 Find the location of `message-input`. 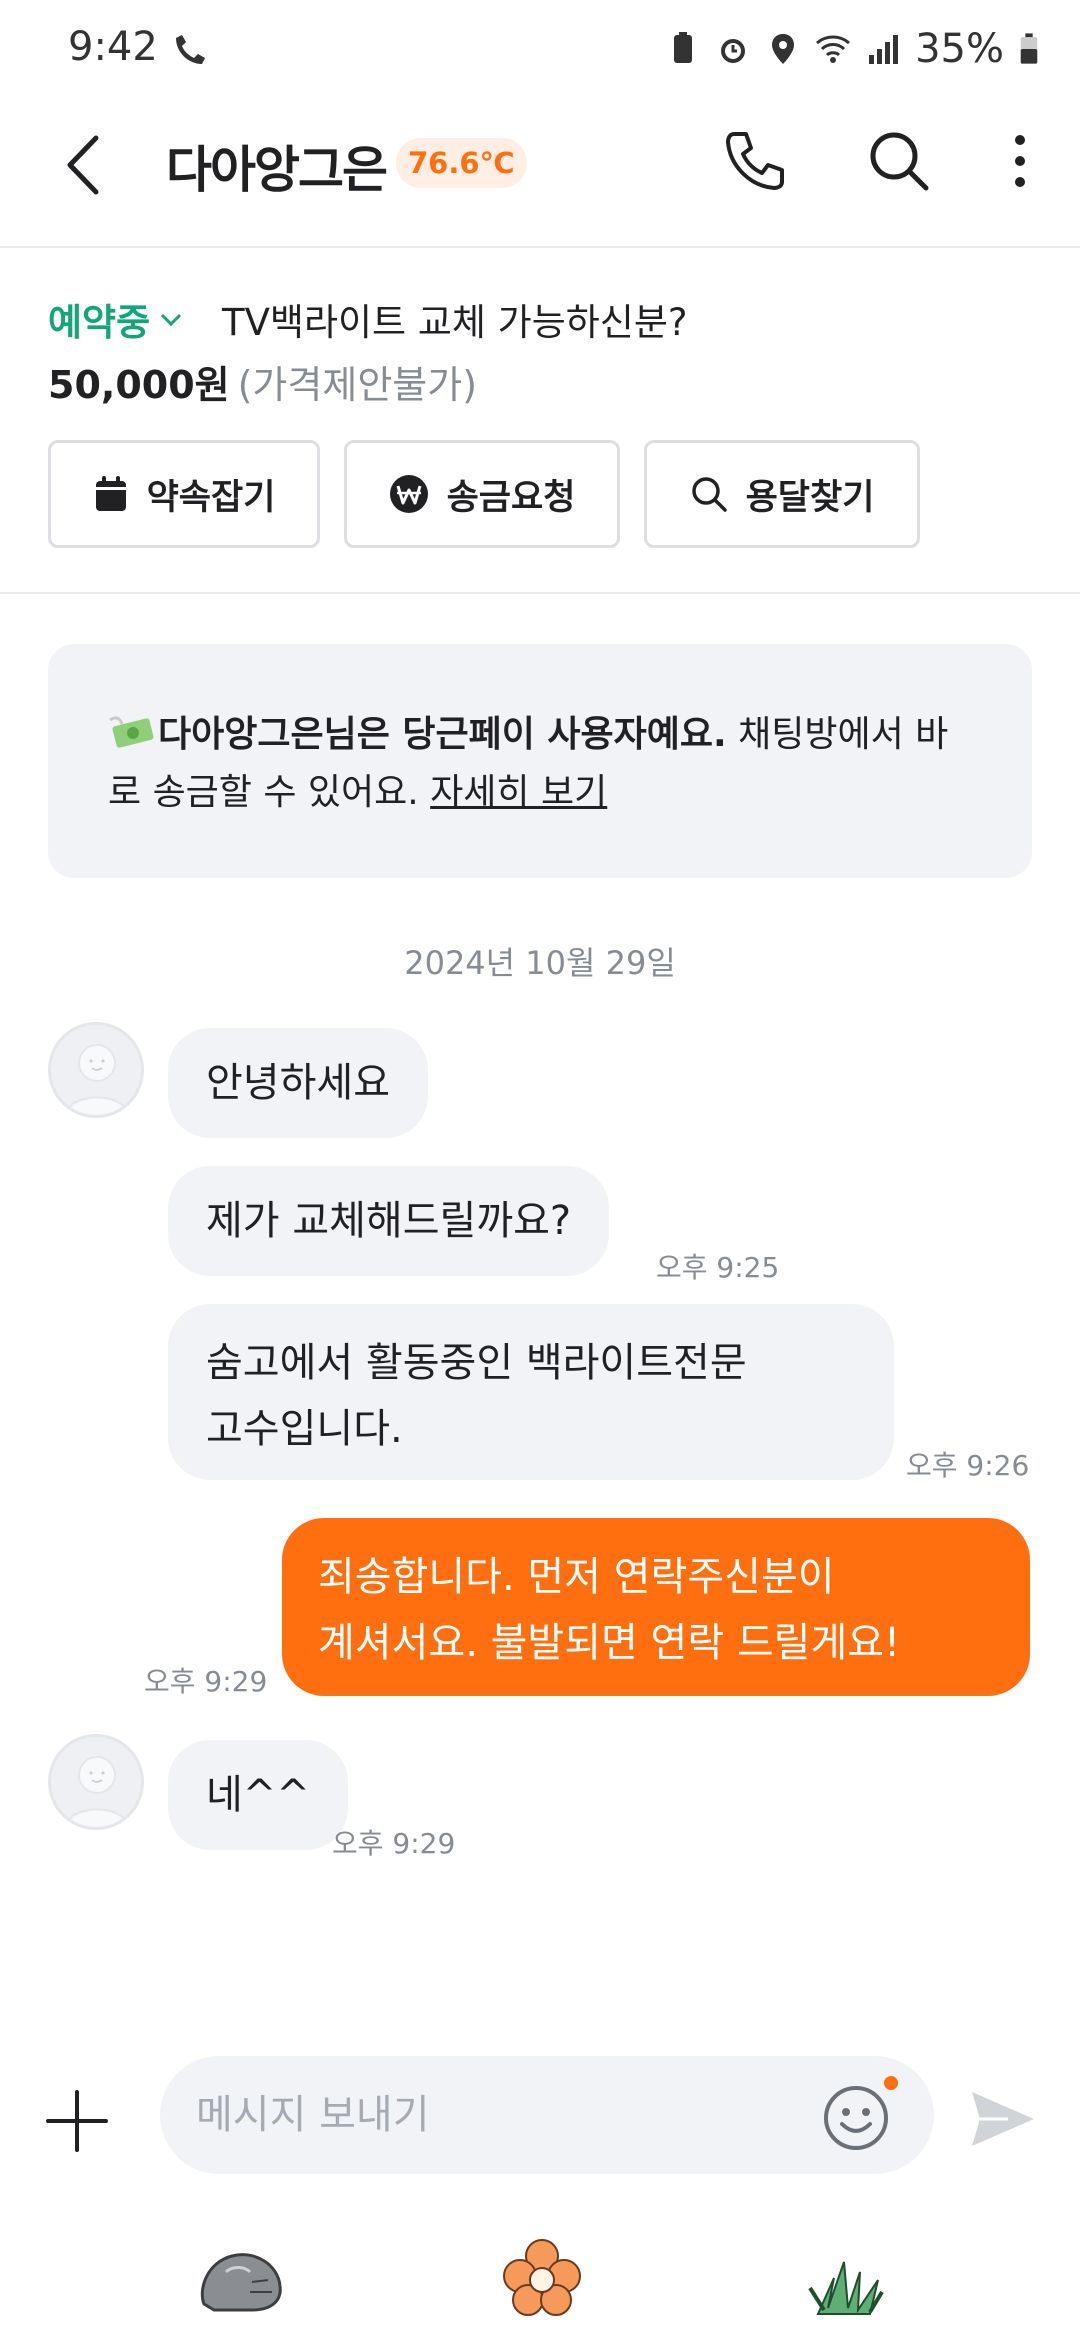

message-input is located at coordinates (547, 2115).